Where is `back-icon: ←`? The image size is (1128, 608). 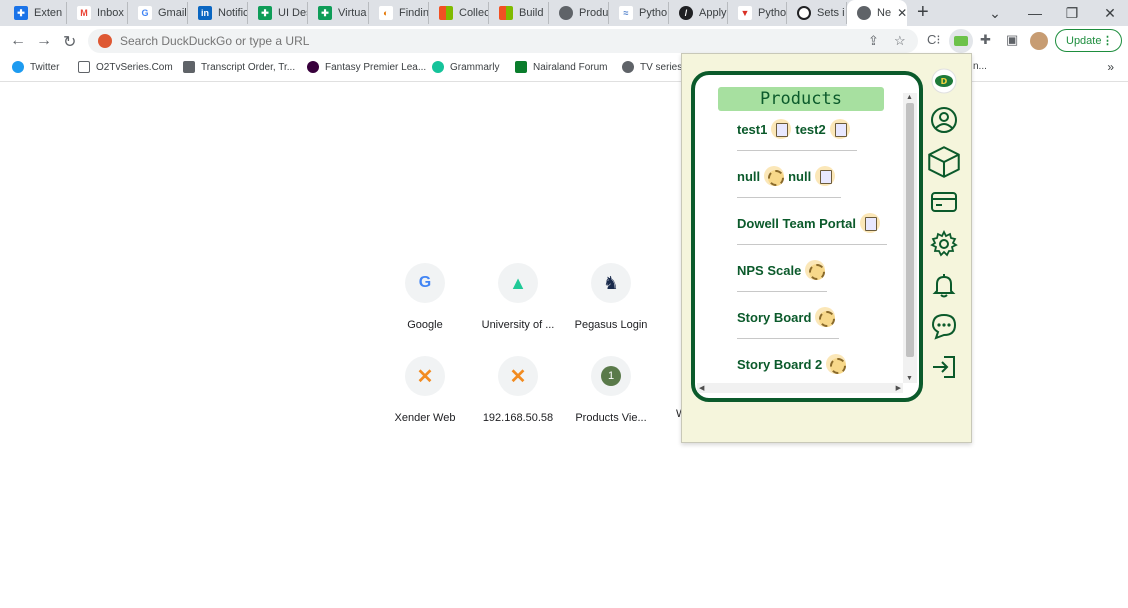 back-icon: ← is located at coordinates (18, 41).